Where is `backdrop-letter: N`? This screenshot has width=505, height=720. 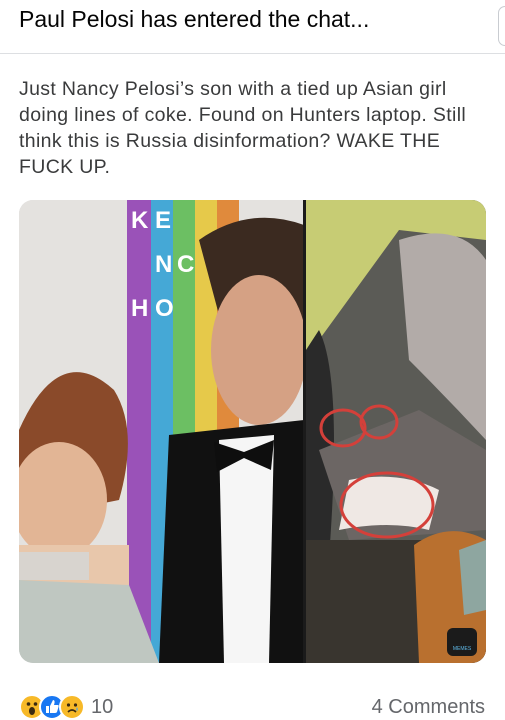
backdrop-letter: N is located at coordinates (163, 264).